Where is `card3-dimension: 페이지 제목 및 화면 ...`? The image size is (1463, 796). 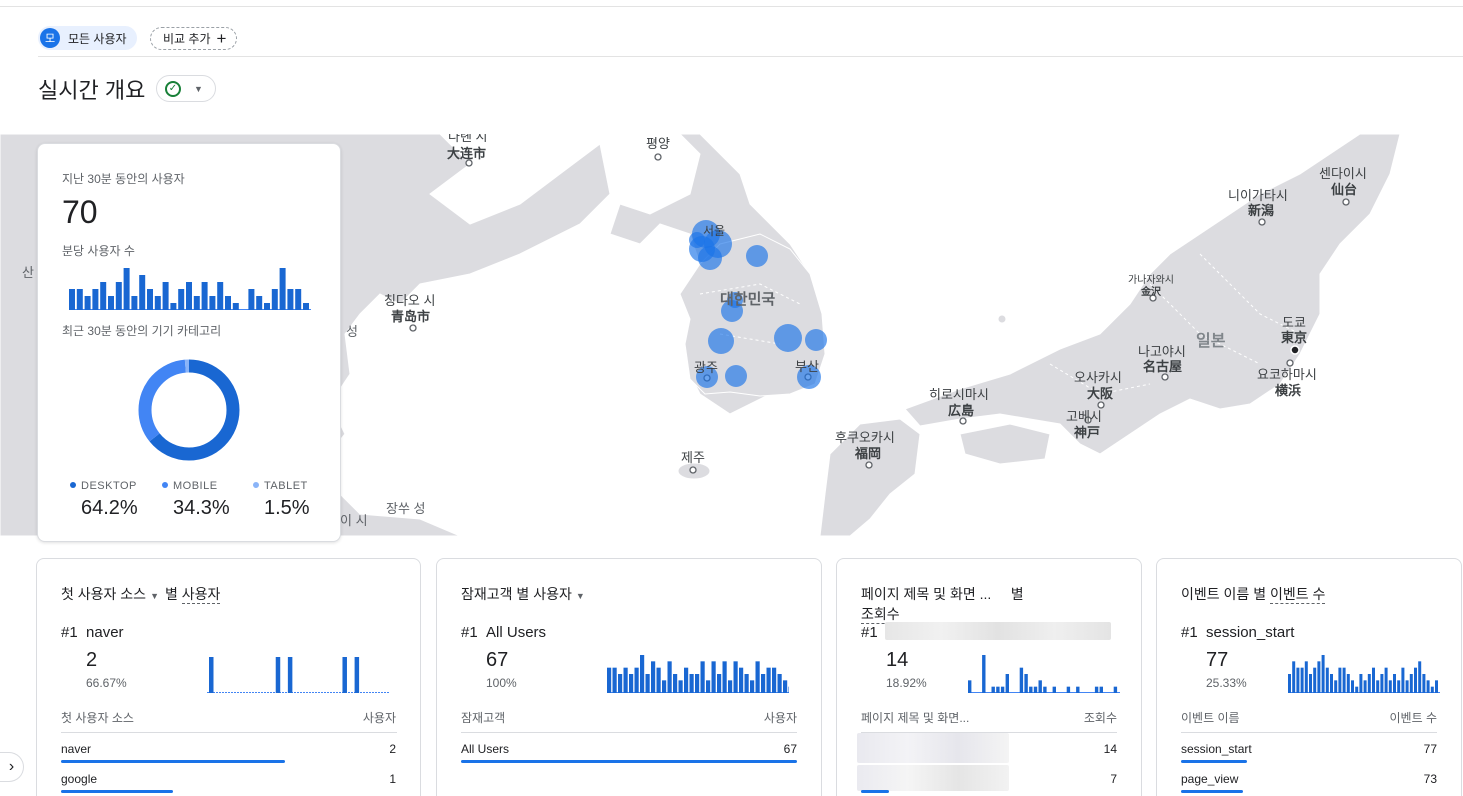
card3-dimension: 페이지 제목 및 화면 ... is located at coordinates (926, 594).